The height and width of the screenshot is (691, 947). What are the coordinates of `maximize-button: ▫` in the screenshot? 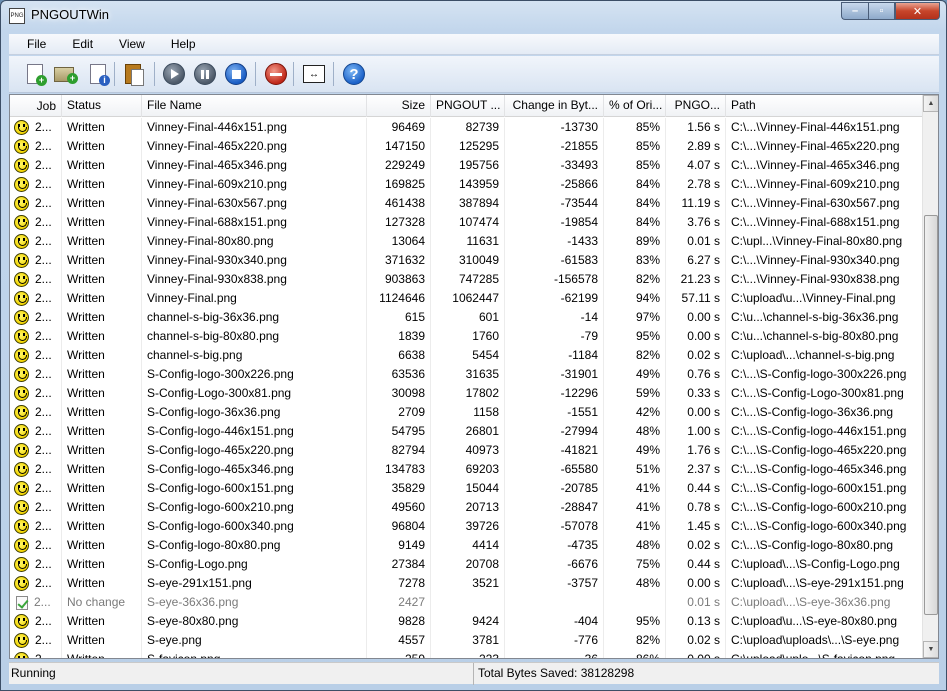 It's located at (881, 11).